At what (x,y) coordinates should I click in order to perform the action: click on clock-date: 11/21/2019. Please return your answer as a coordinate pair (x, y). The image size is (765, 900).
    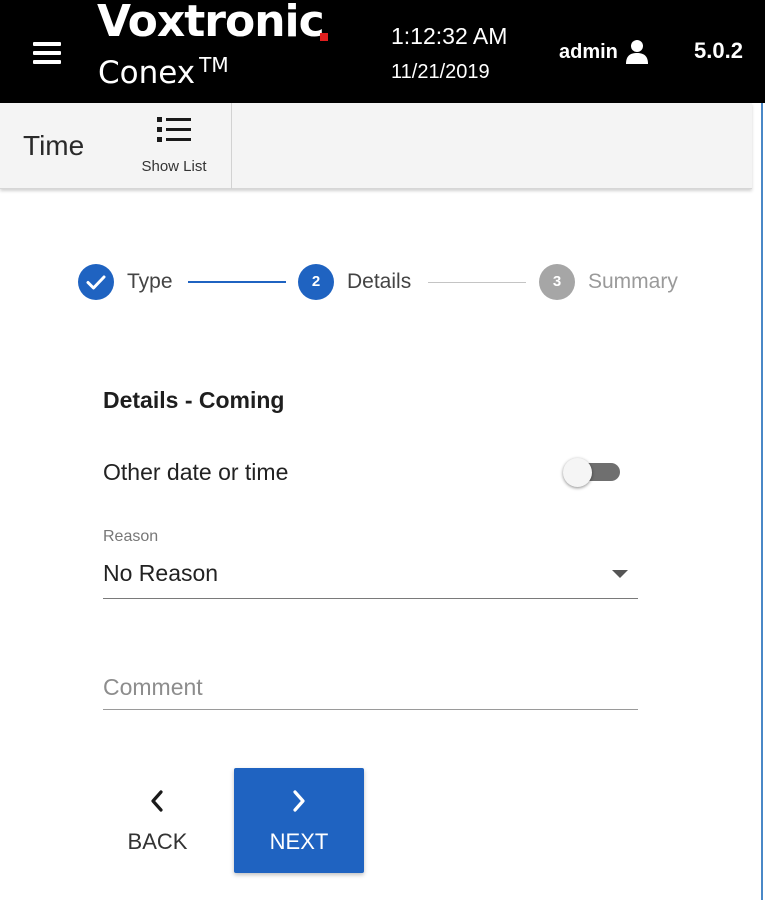
    Looking at the image, I should click on (440, 72).